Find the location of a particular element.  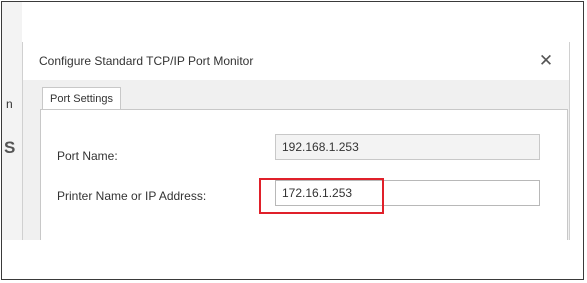

port-name-field: 192.168.1.253 is located at coordinates (407, 147).